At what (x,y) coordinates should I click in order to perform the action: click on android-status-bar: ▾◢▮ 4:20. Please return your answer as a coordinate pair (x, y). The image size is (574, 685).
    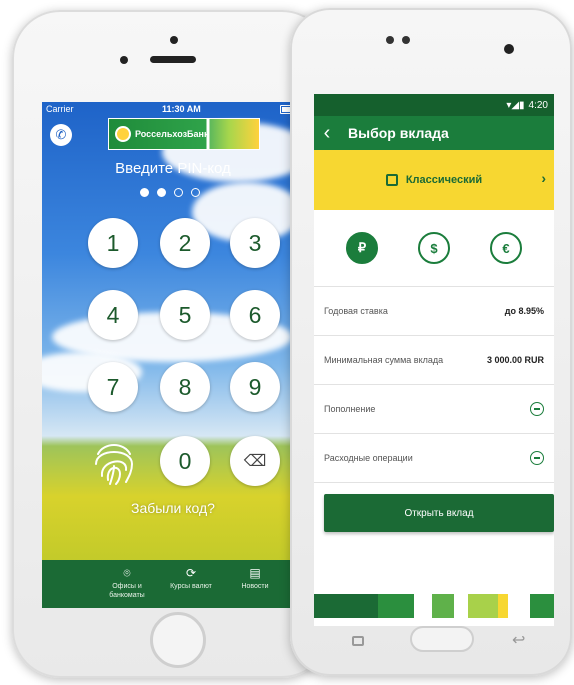
    Looking at the image, I should click on (434, 105).